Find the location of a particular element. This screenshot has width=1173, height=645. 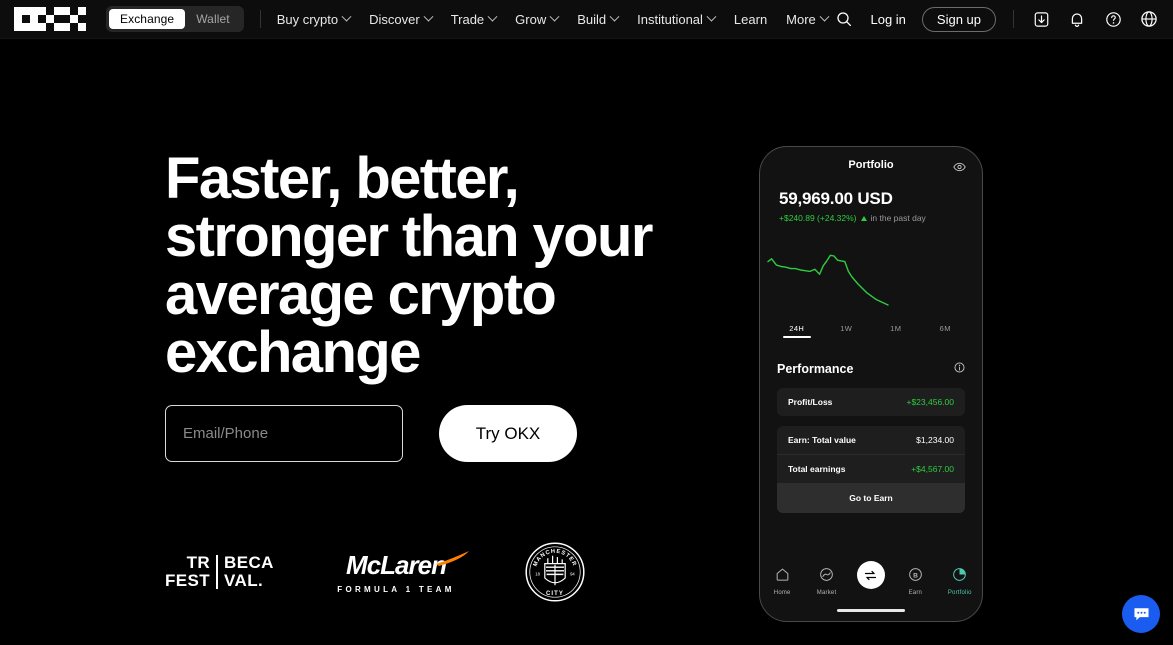

mclaren-logo-text: McLaren is located at coordinates (407, 565).